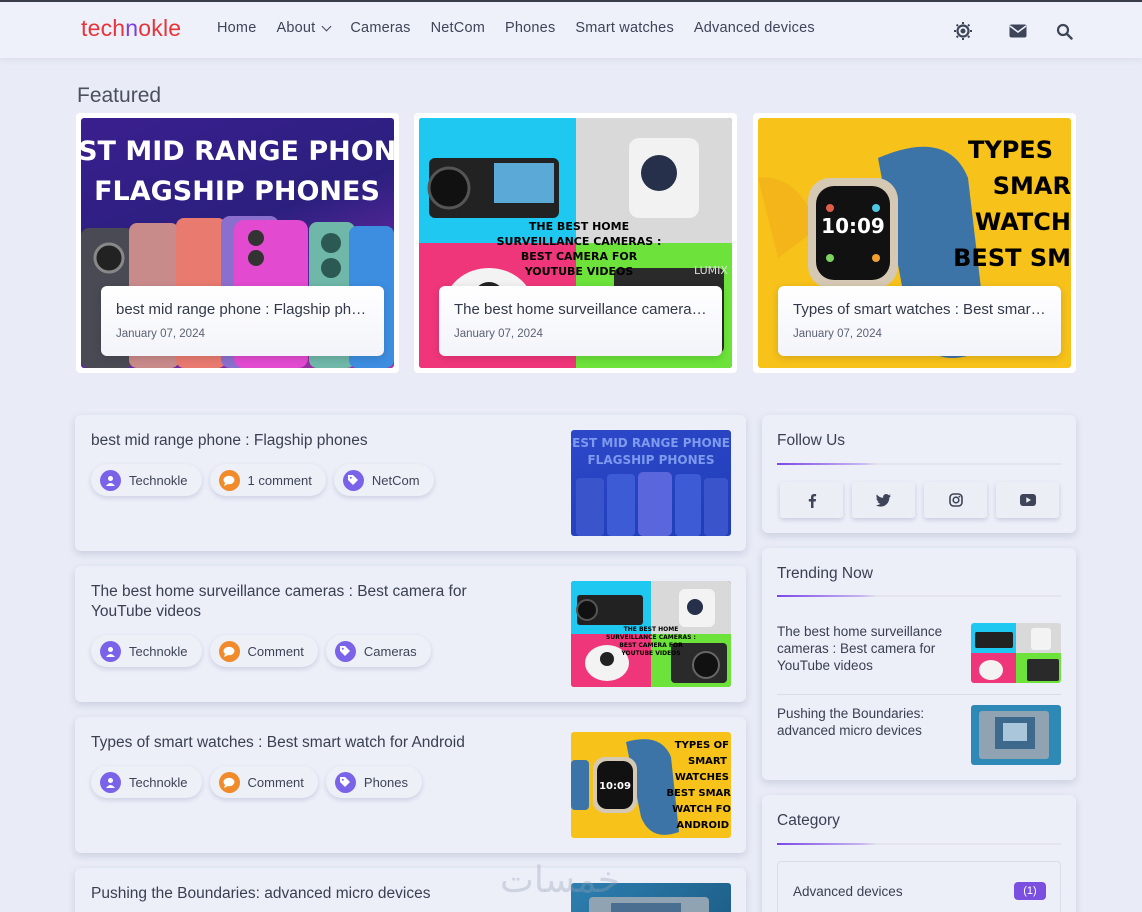 The image size is (1142, 912). What do you see at coordinates (1032, 186) in the screenshot?
I see `svg-text: SMAR` at bounding box center [1032, 186].